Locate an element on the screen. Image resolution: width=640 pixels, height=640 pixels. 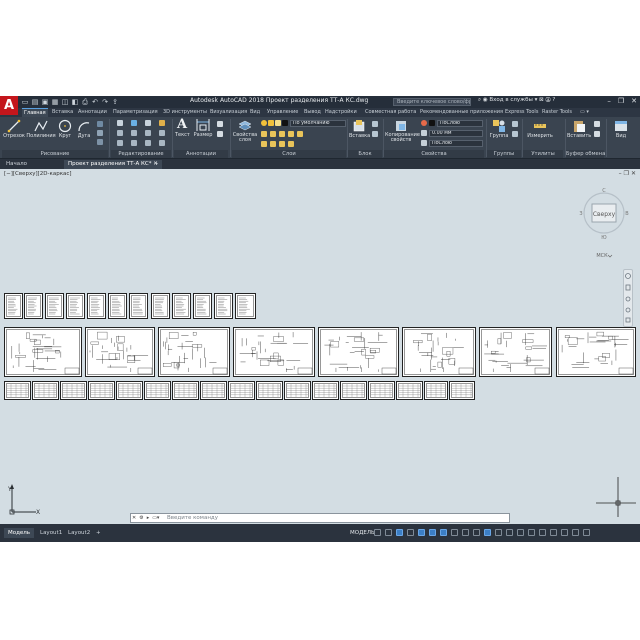
object-snap-tracking-icon is located at coordinates (432, 532).